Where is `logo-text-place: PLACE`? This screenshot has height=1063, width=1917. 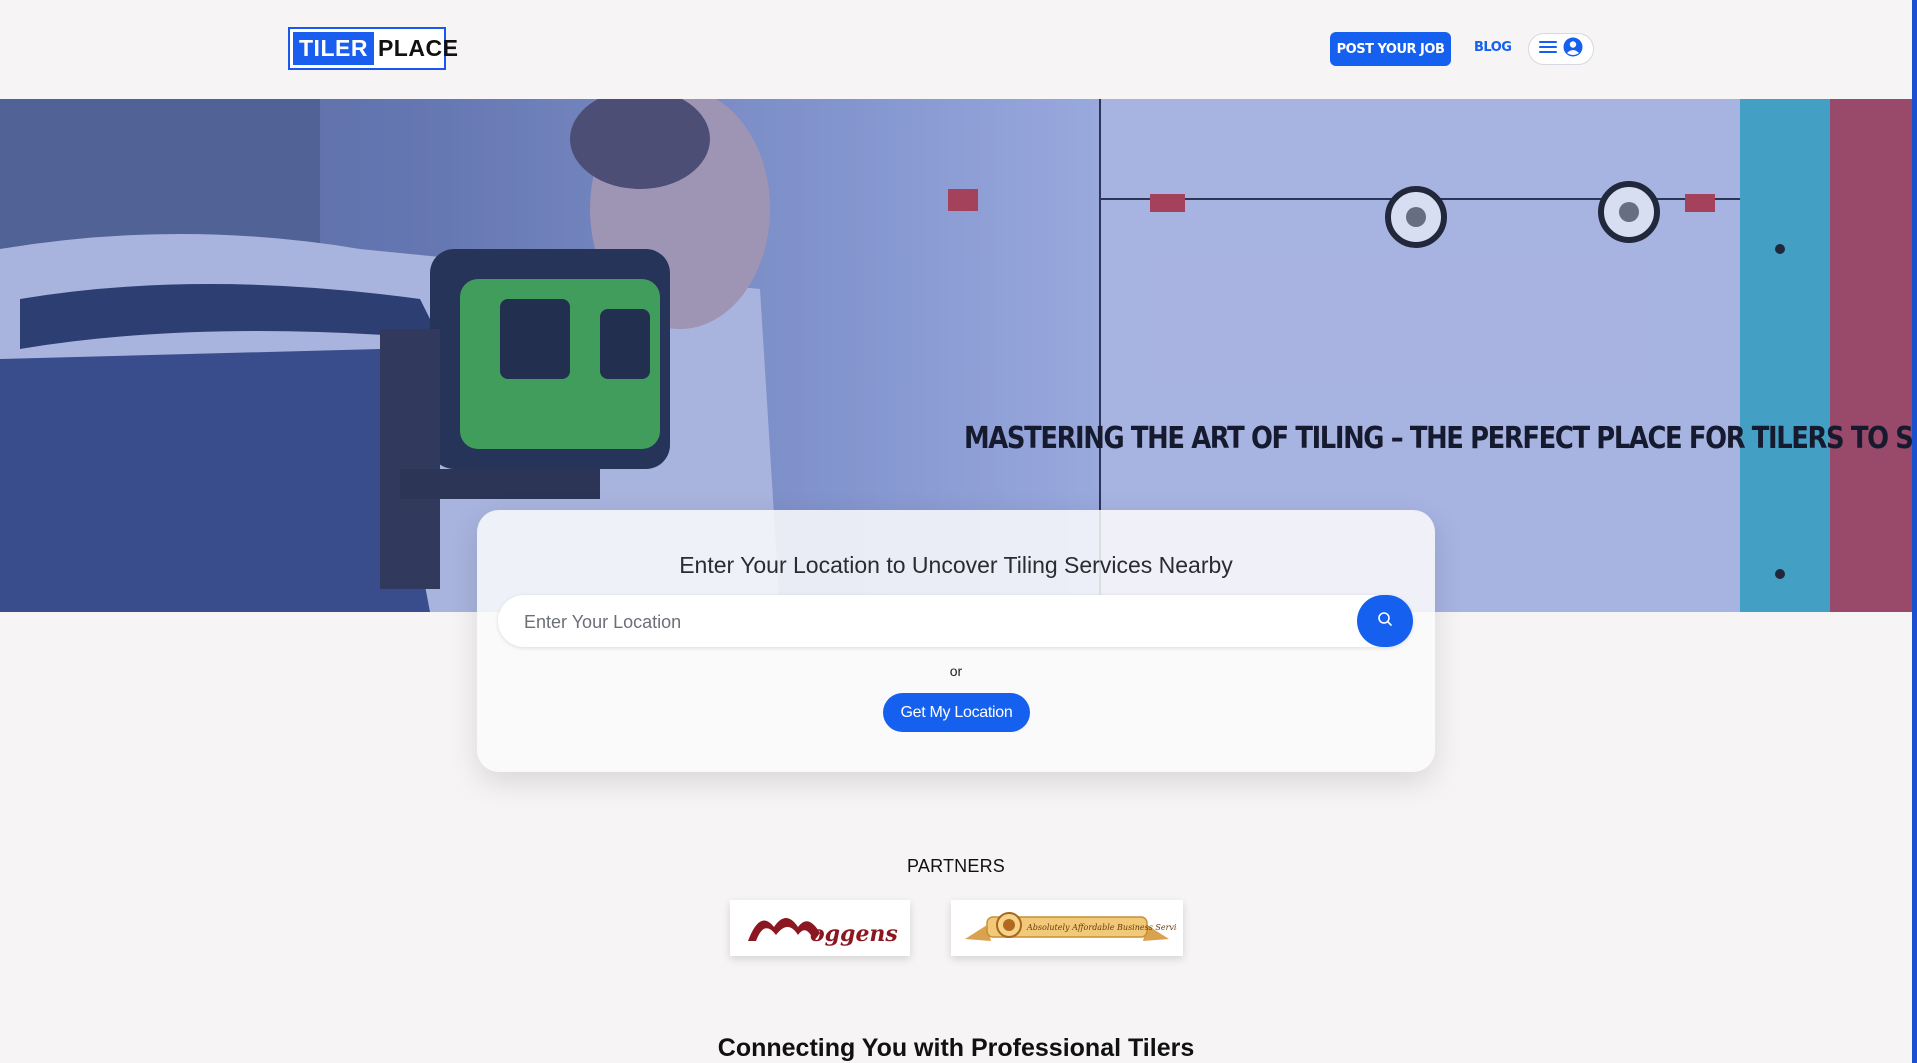
logo-text-place: PLACE is located at coordinates (418, 48).